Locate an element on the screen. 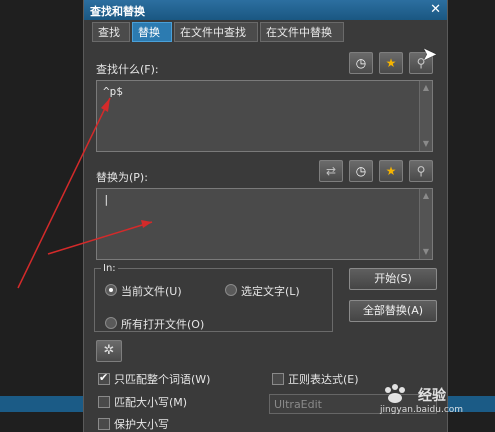 The image size is (495, 432). replace-all-button: 全部替换(A) is located at coordinates (393, 311).